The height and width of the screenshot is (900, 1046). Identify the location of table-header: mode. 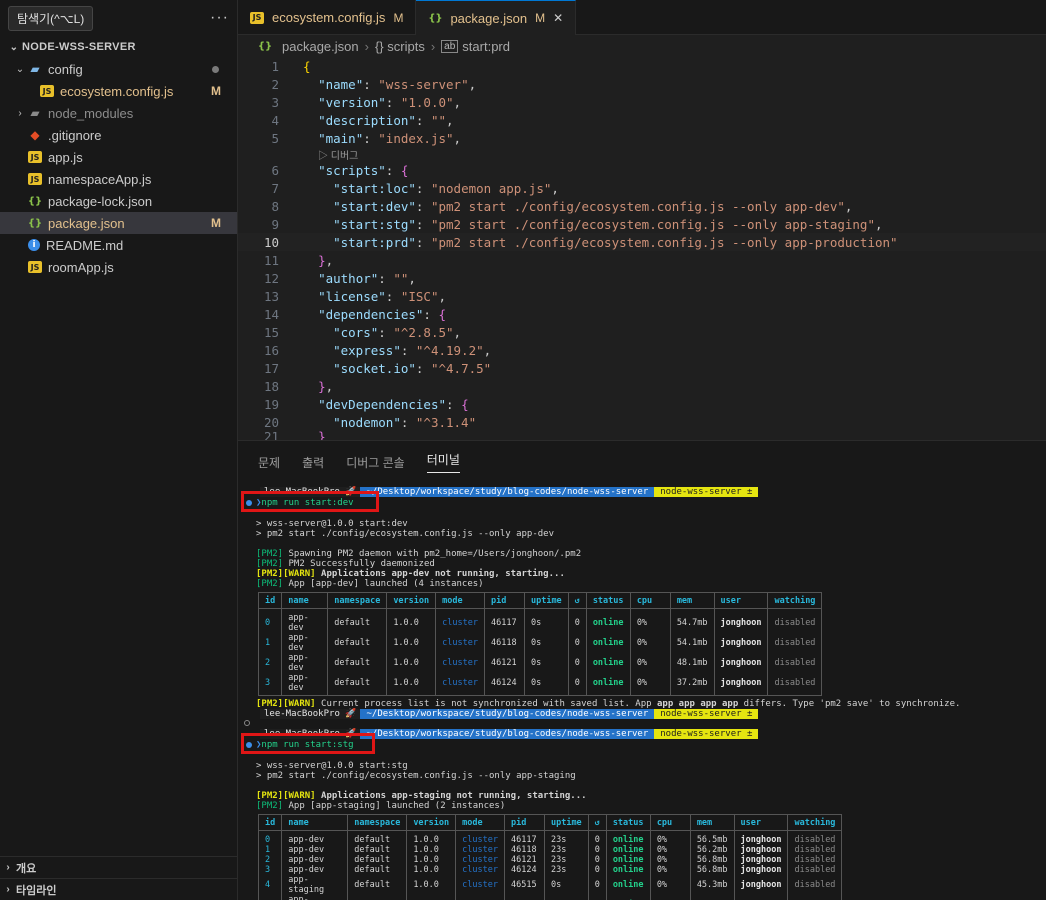
(480, 822).